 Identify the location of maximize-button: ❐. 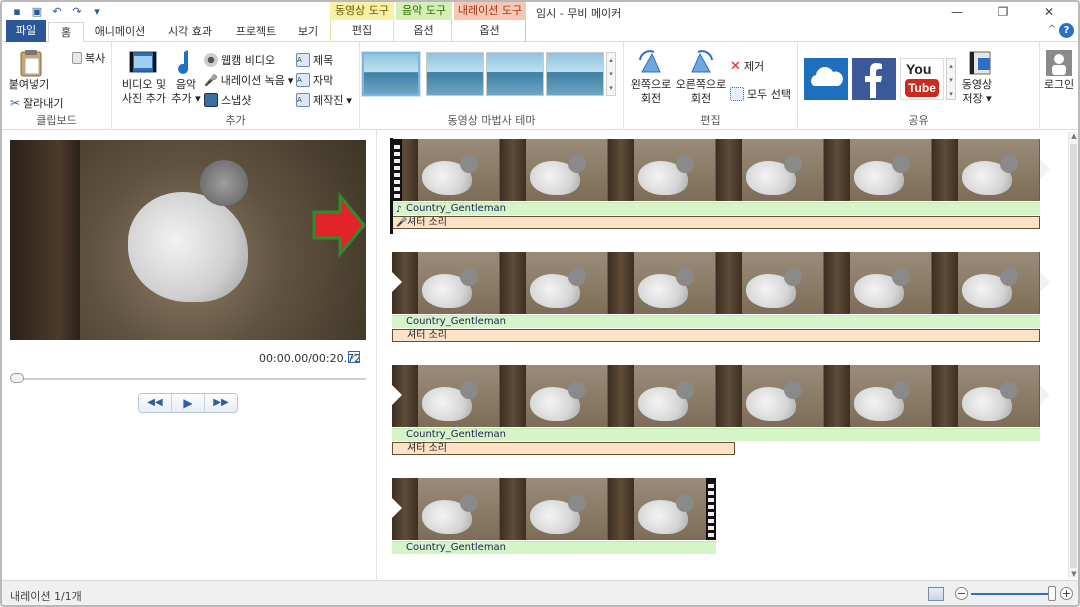
(1003, 12).